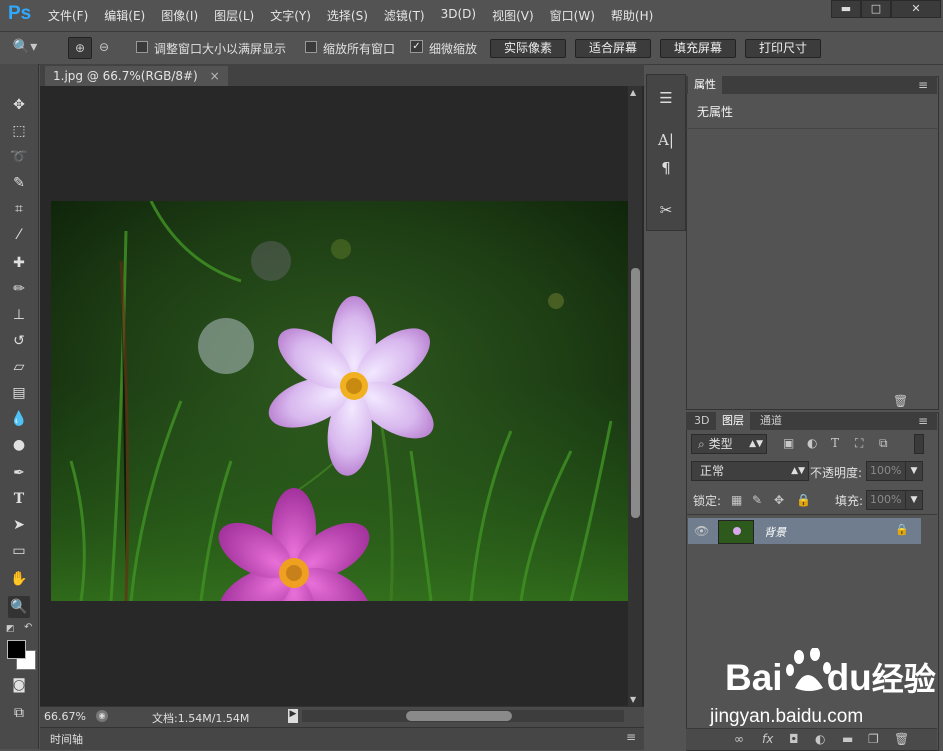  What do you see at coordinates (733, 421) in the screenshot?
I see `tab-layers: 图层` at bounding box center [733, 421].